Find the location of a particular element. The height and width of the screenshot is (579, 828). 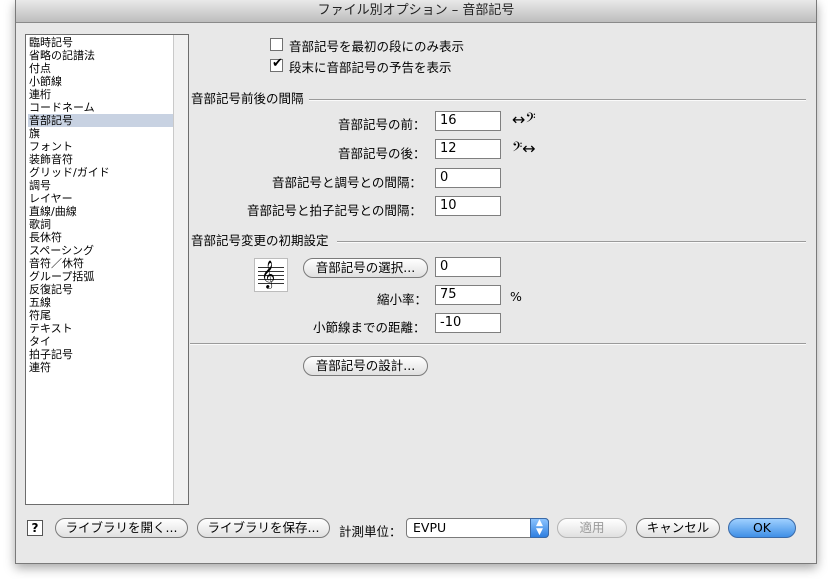

checkmark-icon: ✔ is located at coordinates (277, 63).